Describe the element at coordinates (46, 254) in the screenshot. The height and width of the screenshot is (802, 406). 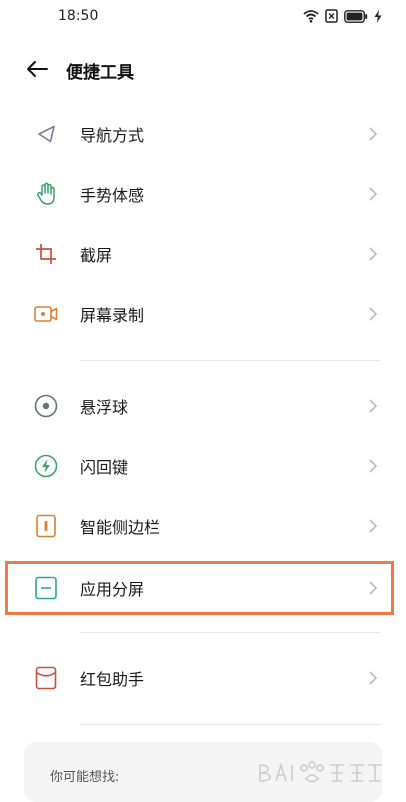
I see `crop-icon` at that location.